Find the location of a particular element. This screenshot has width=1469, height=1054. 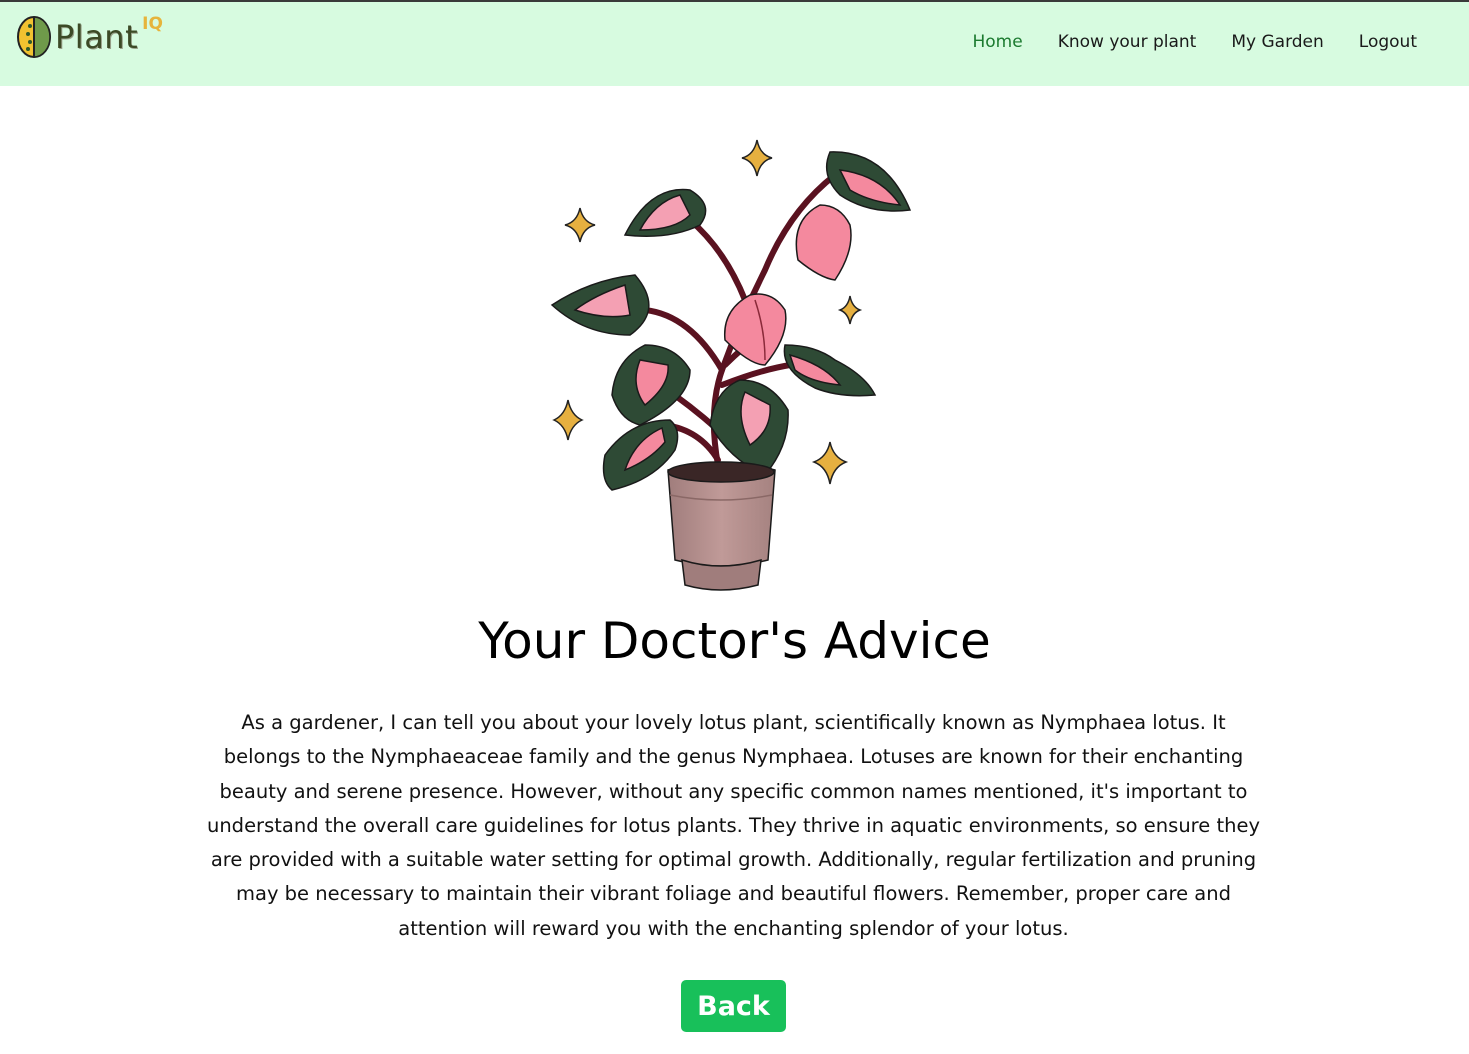

back-button: Back is located at coordinates (733, 1006).